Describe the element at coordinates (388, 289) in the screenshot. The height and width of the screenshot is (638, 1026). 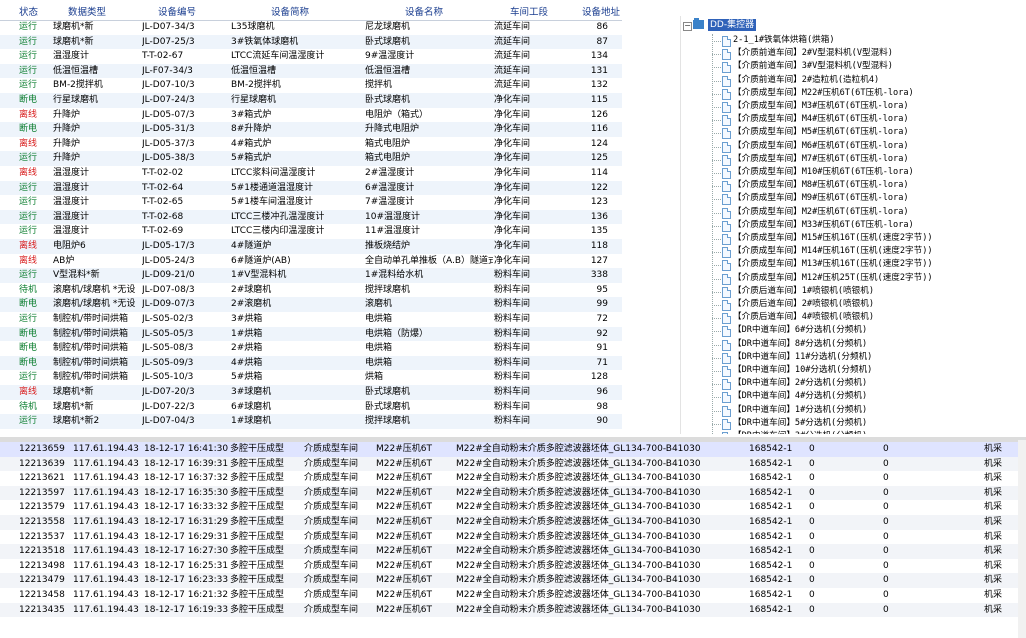
I see `device-name-cell: 搅拌球磨机` at that location.